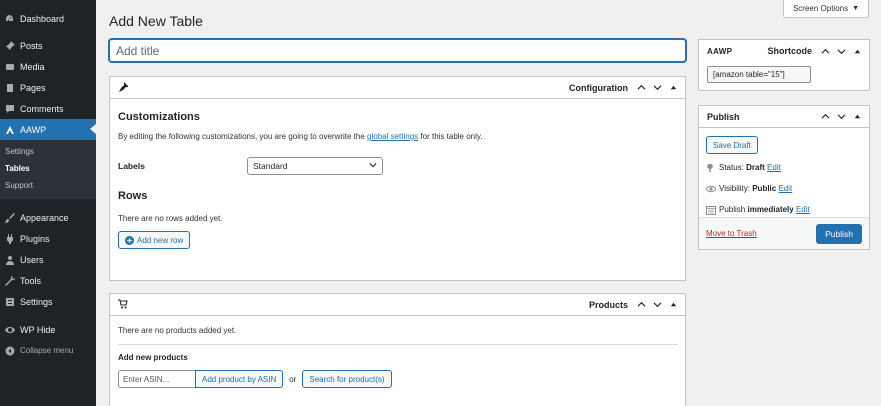 This screenshot has width=881, height=406. I want to click on menu-item-wp-hide: WP Hide, so click(48, 329).